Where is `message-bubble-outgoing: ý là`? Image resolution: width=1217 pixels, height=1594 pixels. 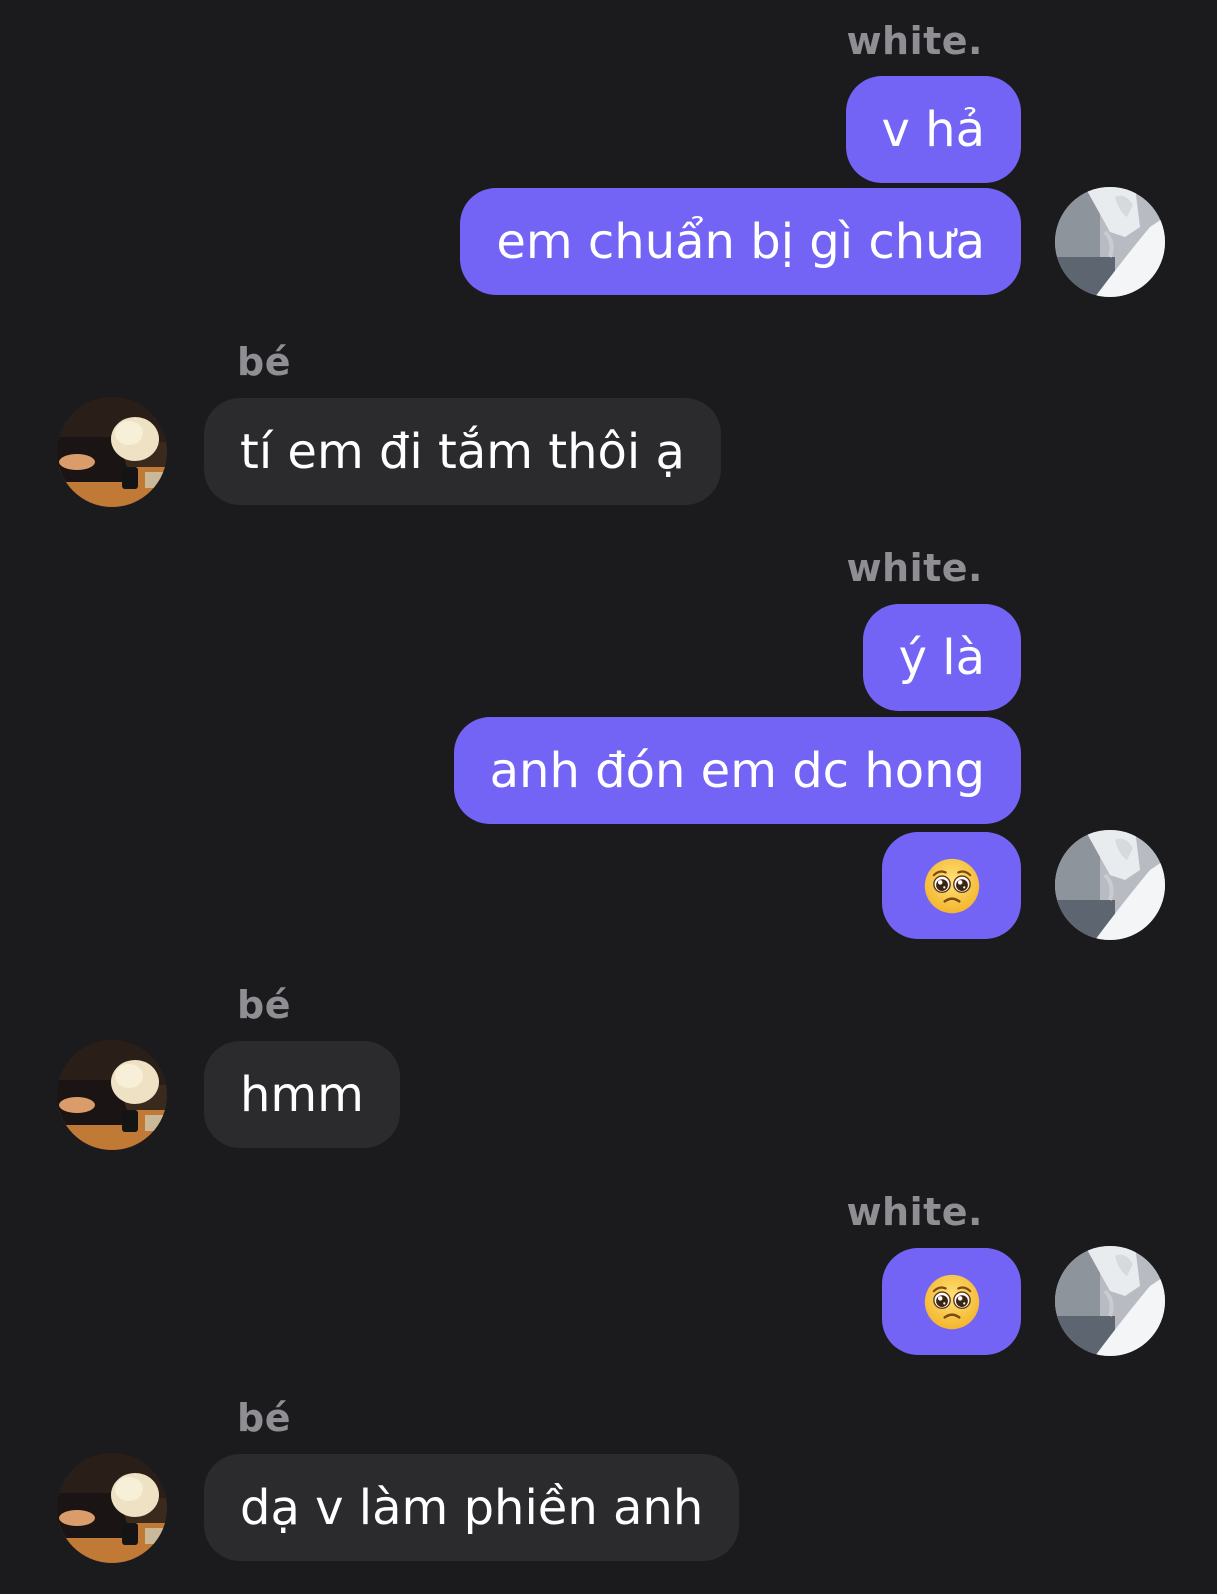 message-bubble-outgoing: ý là is located at coordinates (941, 657).